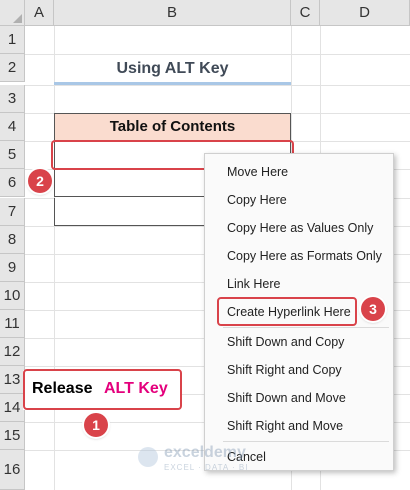  Describe the element at coordinates (40, 181) in the screenshot. I see `step-badge-2: 2` at that location.